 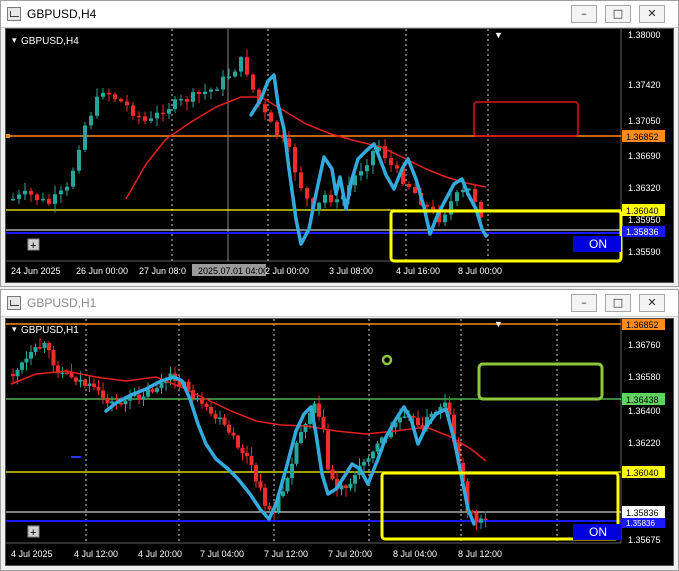 I want to click on time-axis-label: 4 Jul 20:00, so click(x=160, y=554).